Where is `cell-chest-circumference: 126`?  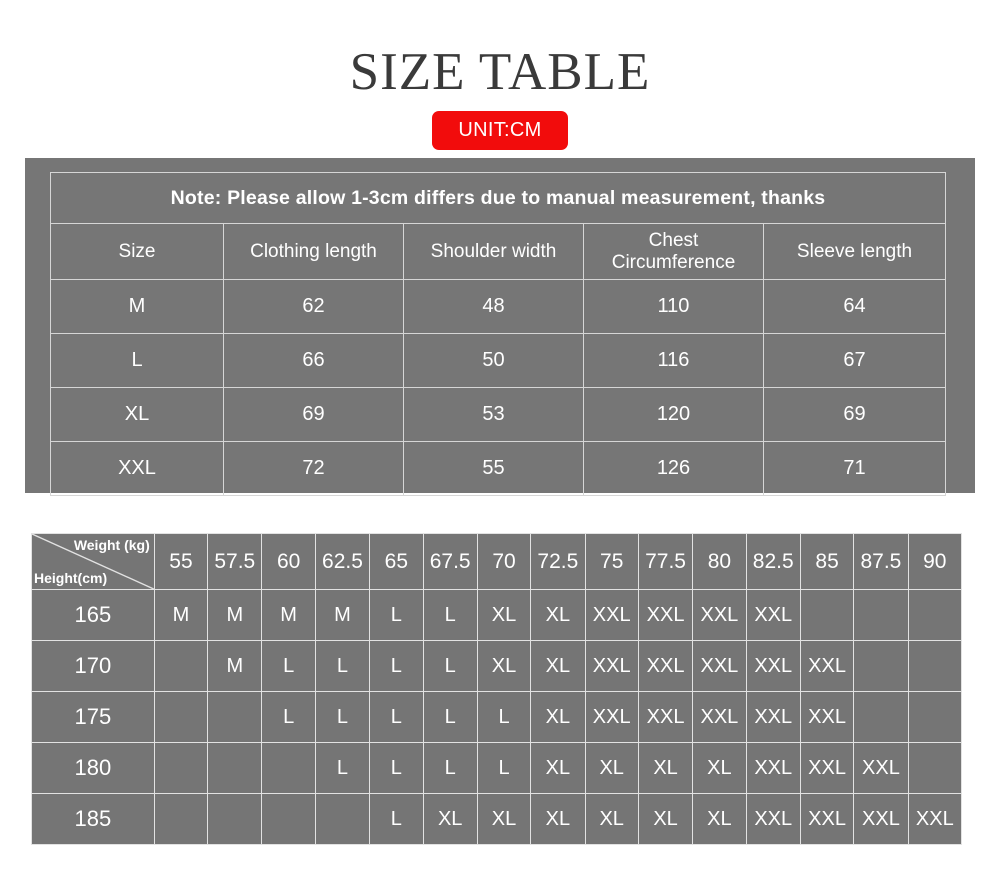 cell-chest-circumference: 126 is located at coordinates (673, 468).